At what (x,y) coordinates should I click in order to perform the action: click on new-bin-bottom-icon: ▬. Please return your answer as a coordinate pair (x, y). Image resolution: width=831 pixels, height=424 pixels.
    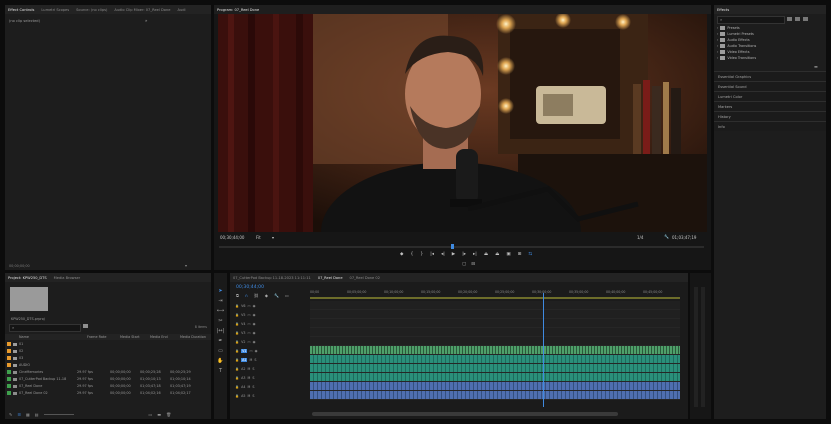
    Looking at the image, I should click on (159, 414).